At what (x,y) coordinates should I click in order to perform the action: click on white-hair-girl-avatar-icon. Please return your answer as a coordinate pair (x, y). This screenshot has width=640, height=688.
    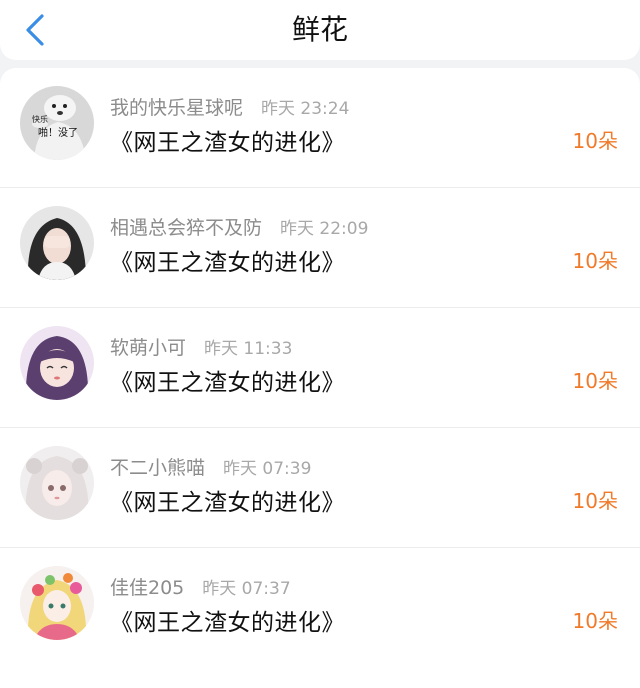
    Looking at the image, I should click on (57, 483).